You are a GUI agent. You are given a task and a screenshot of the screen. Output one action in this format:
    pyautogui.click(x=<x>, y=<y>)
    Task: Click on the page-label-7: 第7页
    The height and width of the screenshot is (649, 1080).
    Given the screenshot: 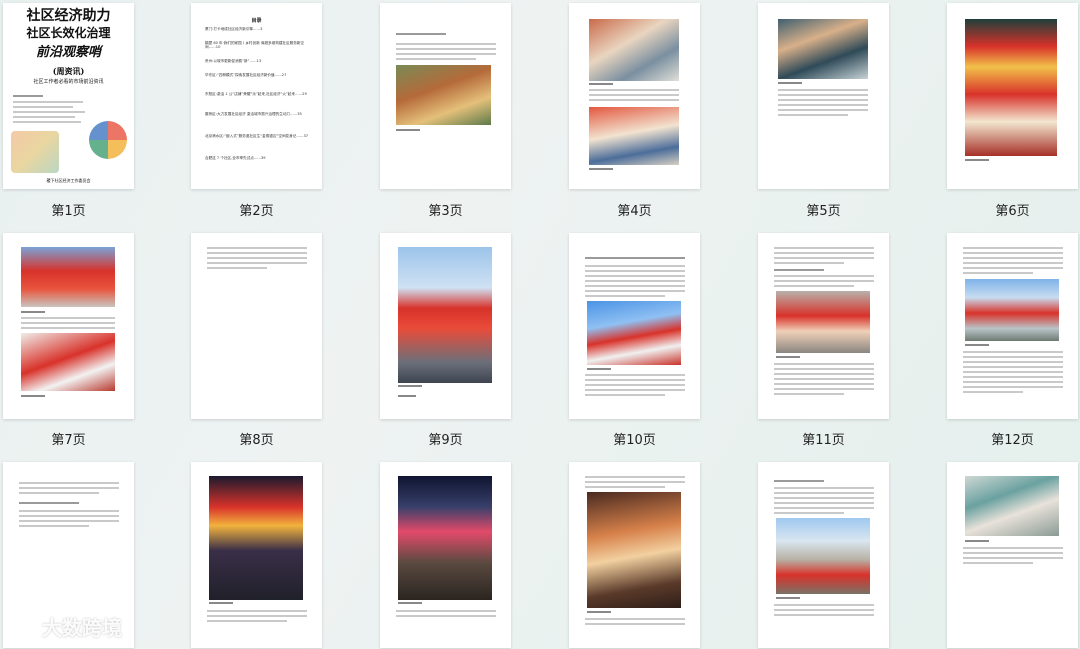 What is the action you would take?
    pyautogui.click(x=68, y=440)
    